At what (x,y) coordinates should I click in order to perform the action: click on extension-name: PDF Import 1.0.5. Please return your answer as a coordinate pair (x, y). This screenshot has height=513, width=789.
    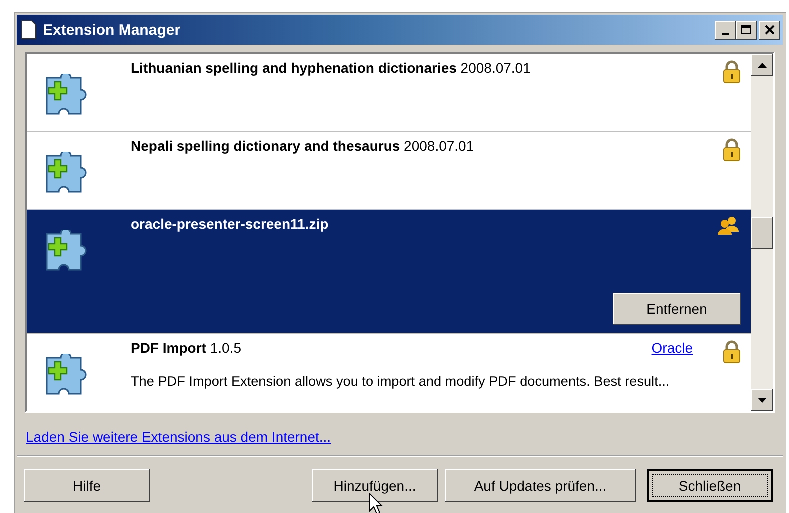
    Looking at the image, I should click on (186, 348).